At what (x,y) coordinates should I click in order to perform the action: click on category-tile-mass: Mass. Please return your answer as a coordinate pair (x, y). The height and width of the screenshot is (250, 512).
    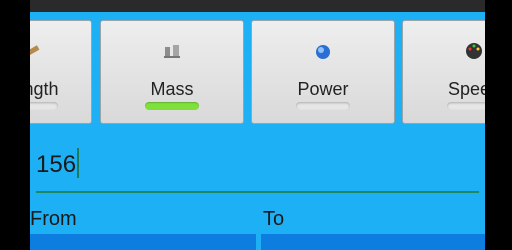
    Looking at the image, I should click on (172, 72).